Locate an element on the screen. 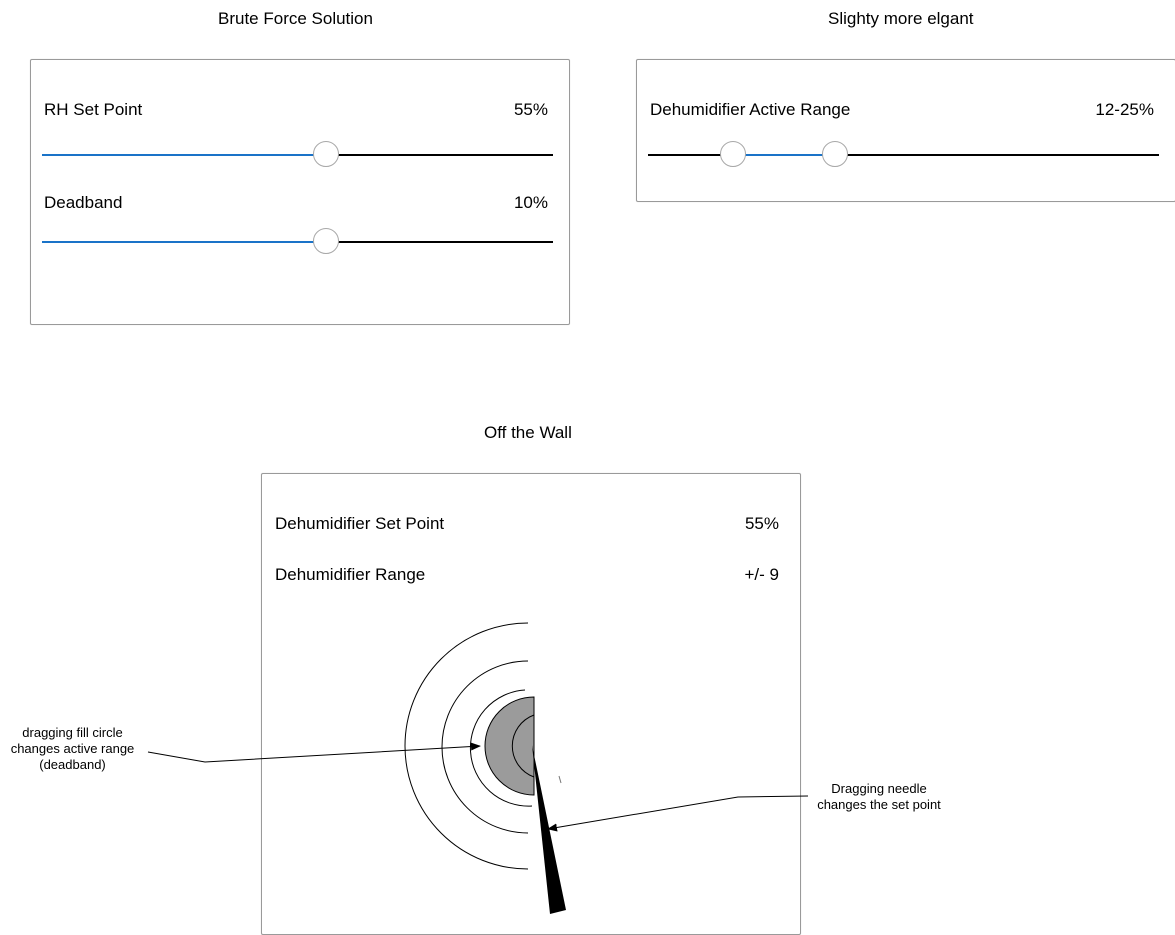  set-point-needle is located at coordinates (549, 829).